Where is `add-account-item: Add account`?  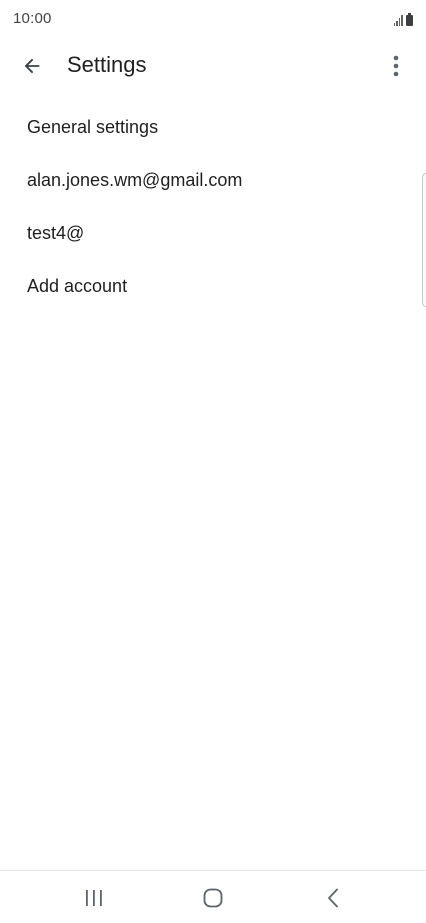 add-account-item: Add account is located at coordinates (210, 286).